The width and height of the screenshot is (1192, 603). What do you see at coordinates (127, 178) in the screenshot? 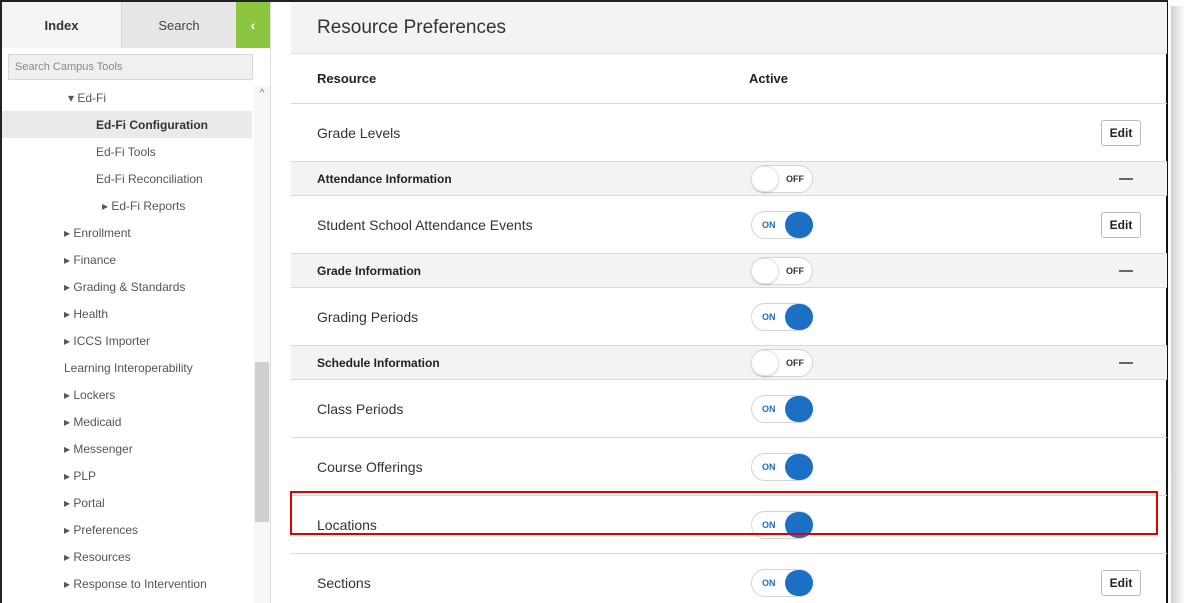
I see `sidebar-item: Ed-Fi Reconciliation` at bounding box center [127, 178].